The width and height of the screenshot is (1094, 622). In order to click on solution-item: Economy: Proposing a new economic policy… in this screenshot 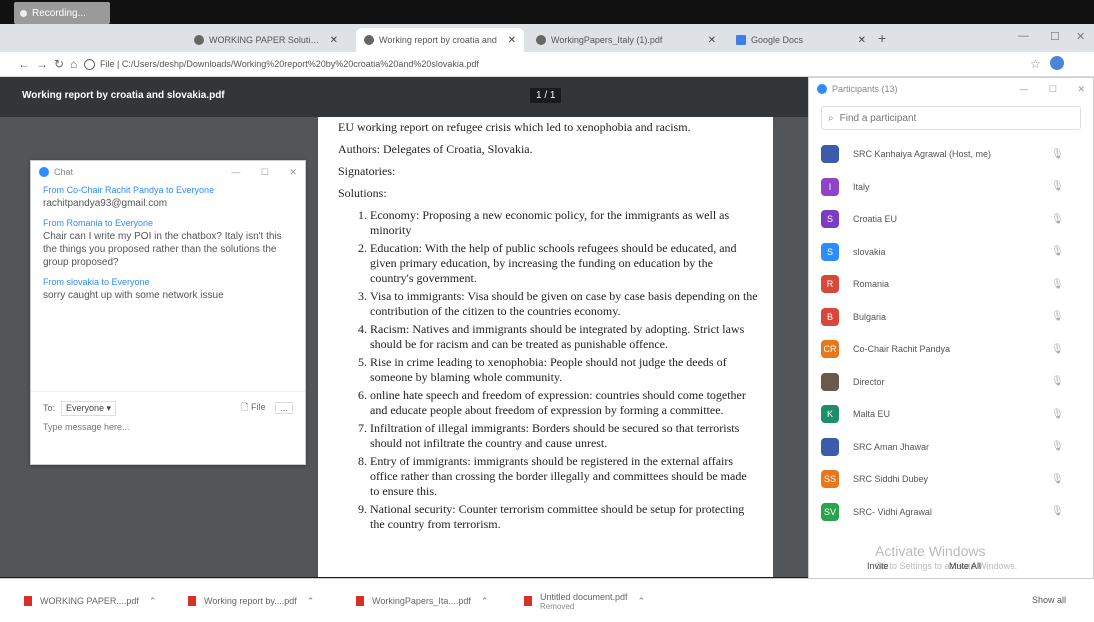, I will do `click(564, 223)`.